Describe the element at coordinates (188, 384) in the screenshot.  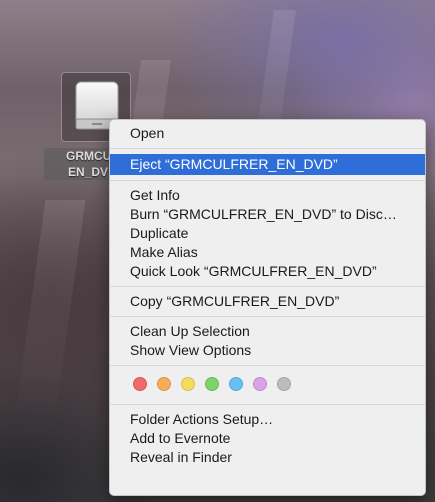
I see `yellow-tag` at that location.